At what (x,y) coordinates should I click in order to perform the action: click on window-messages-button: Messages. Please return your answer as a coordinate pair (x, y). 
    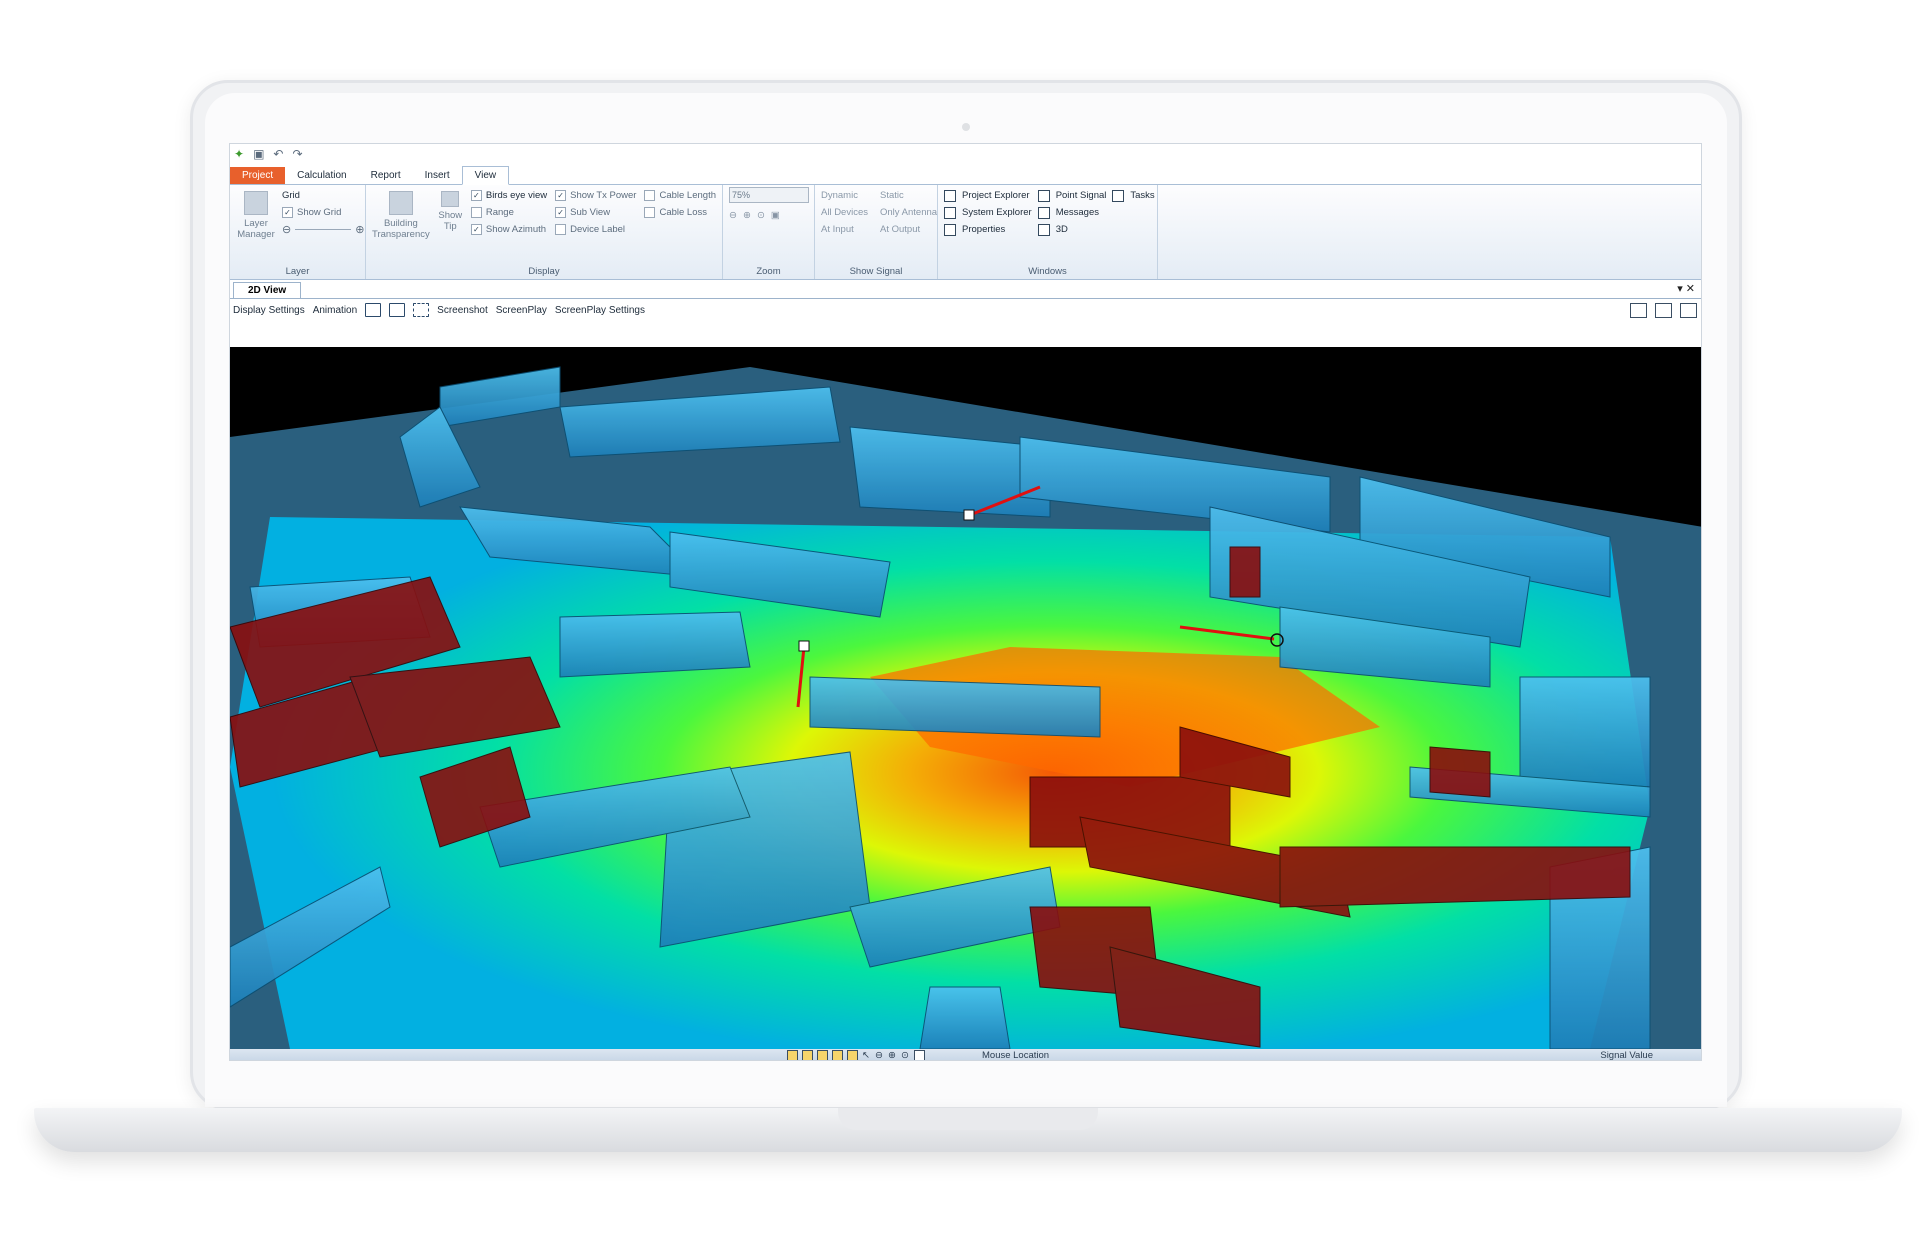
    Looking at the image, I should click on (1072, 212).